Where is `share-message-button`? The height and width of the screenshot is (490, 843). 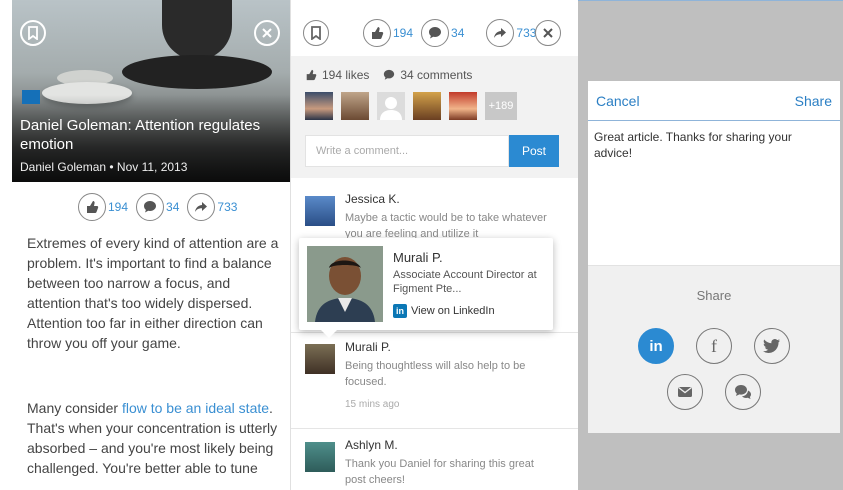
share-message-button is located at coordinates (743, 392).